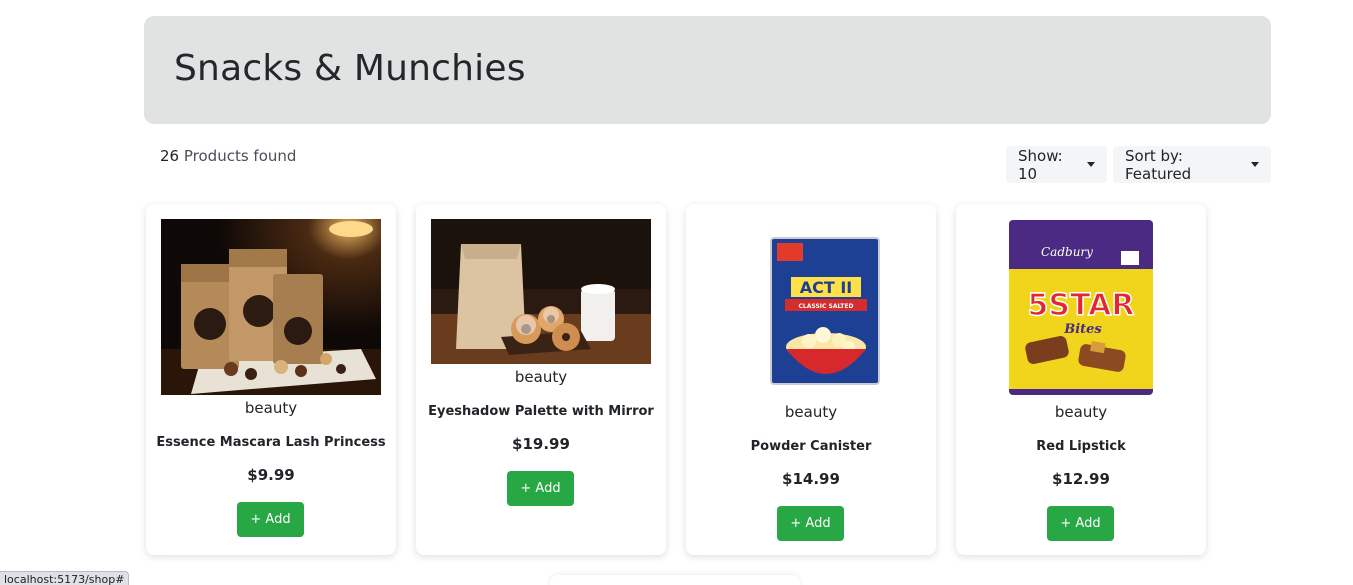 Image resolution: width=1353 pixels, height=585 pixels. Describe the element at coordinates (811, 479) in the screenshot. I see `product-price: $14.99` at that location.